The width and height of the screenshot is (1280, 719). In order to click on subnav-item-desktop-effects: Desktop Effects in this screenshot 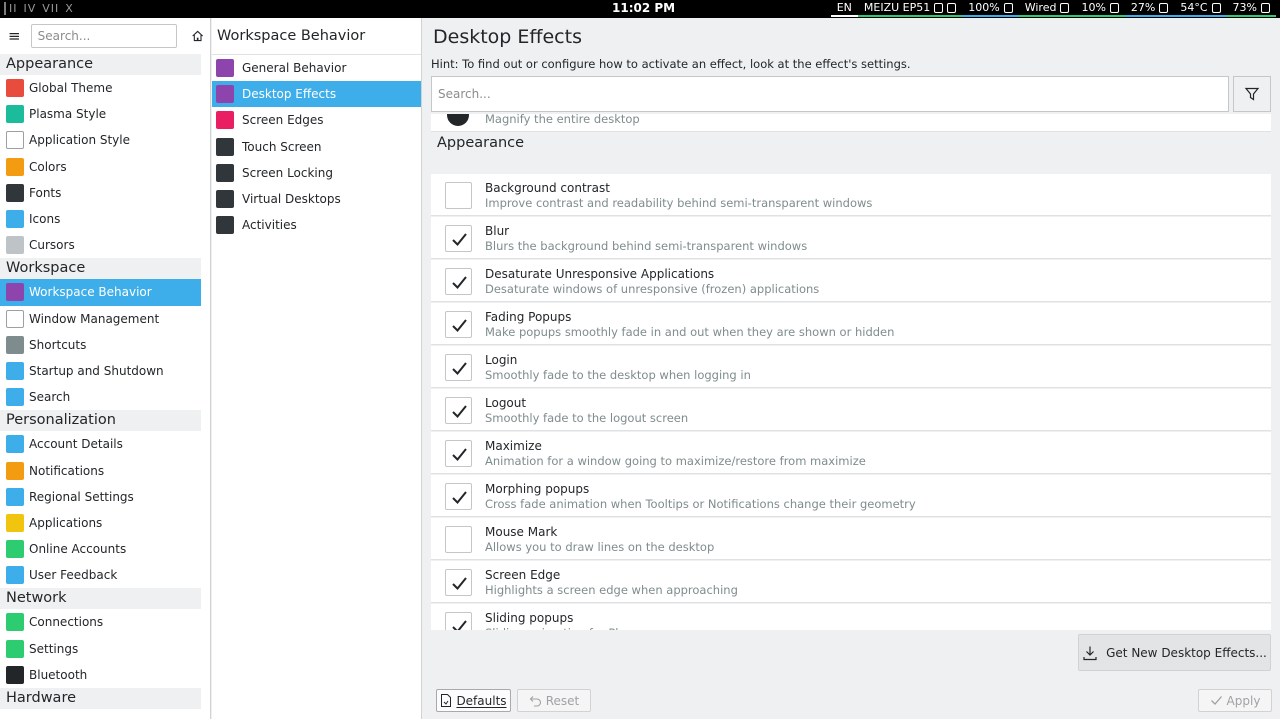, I will do `click(316, 94)`.